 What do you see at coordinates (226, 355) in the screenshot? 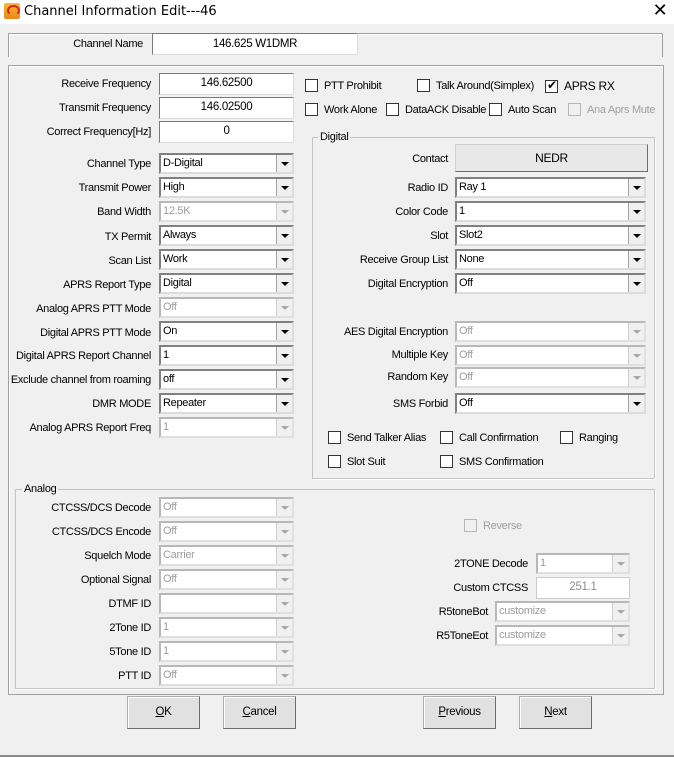
I see `digital-aprs-report-channel-select: 1` at bounding box center [226, 355].